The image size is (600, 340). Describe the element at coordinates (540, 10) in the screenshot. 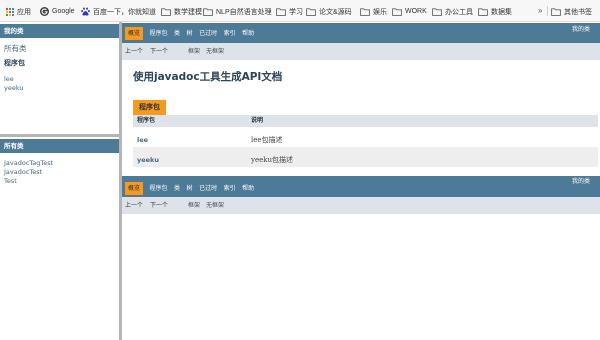

I see `bookmarks-overflow-button: »` at that location.